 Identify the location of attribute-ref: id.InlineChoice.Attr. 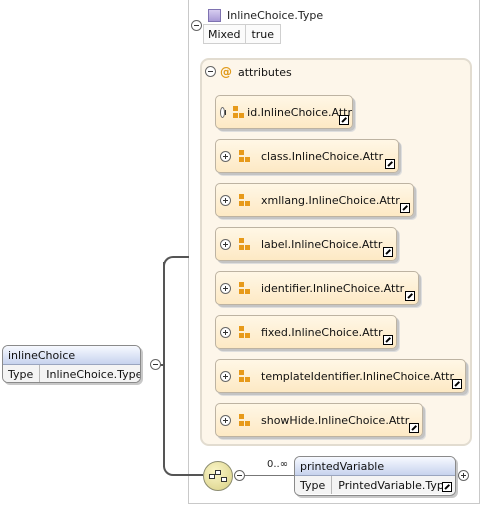
(284, 112).